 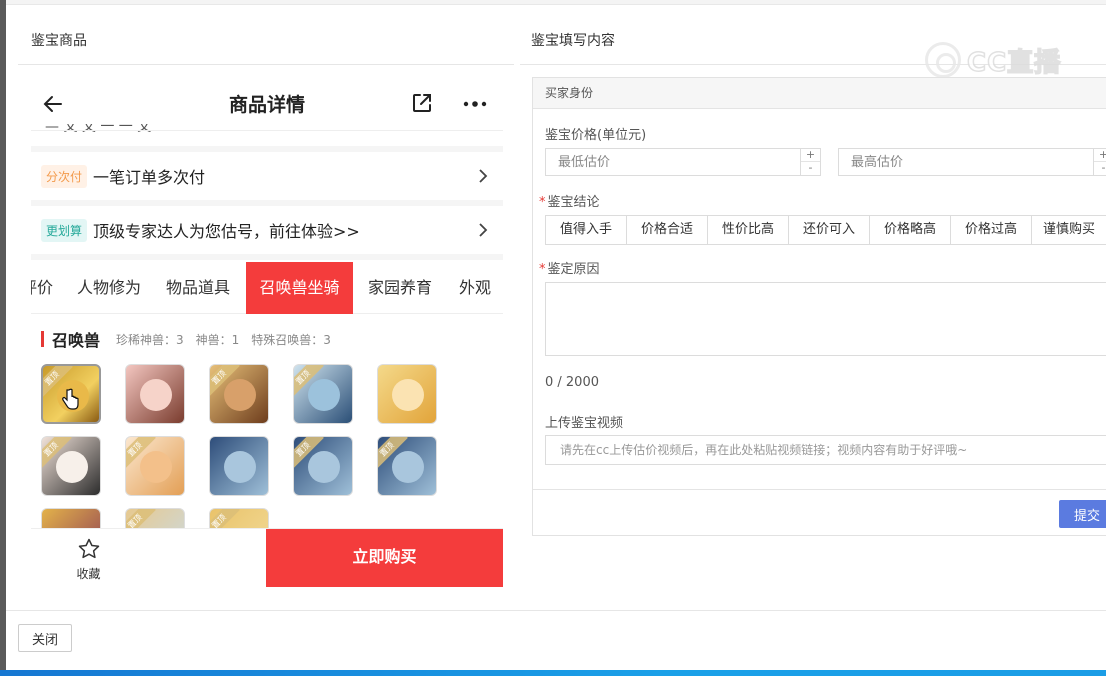 I want to click on reason-textarea, so click(x=825, y=319).